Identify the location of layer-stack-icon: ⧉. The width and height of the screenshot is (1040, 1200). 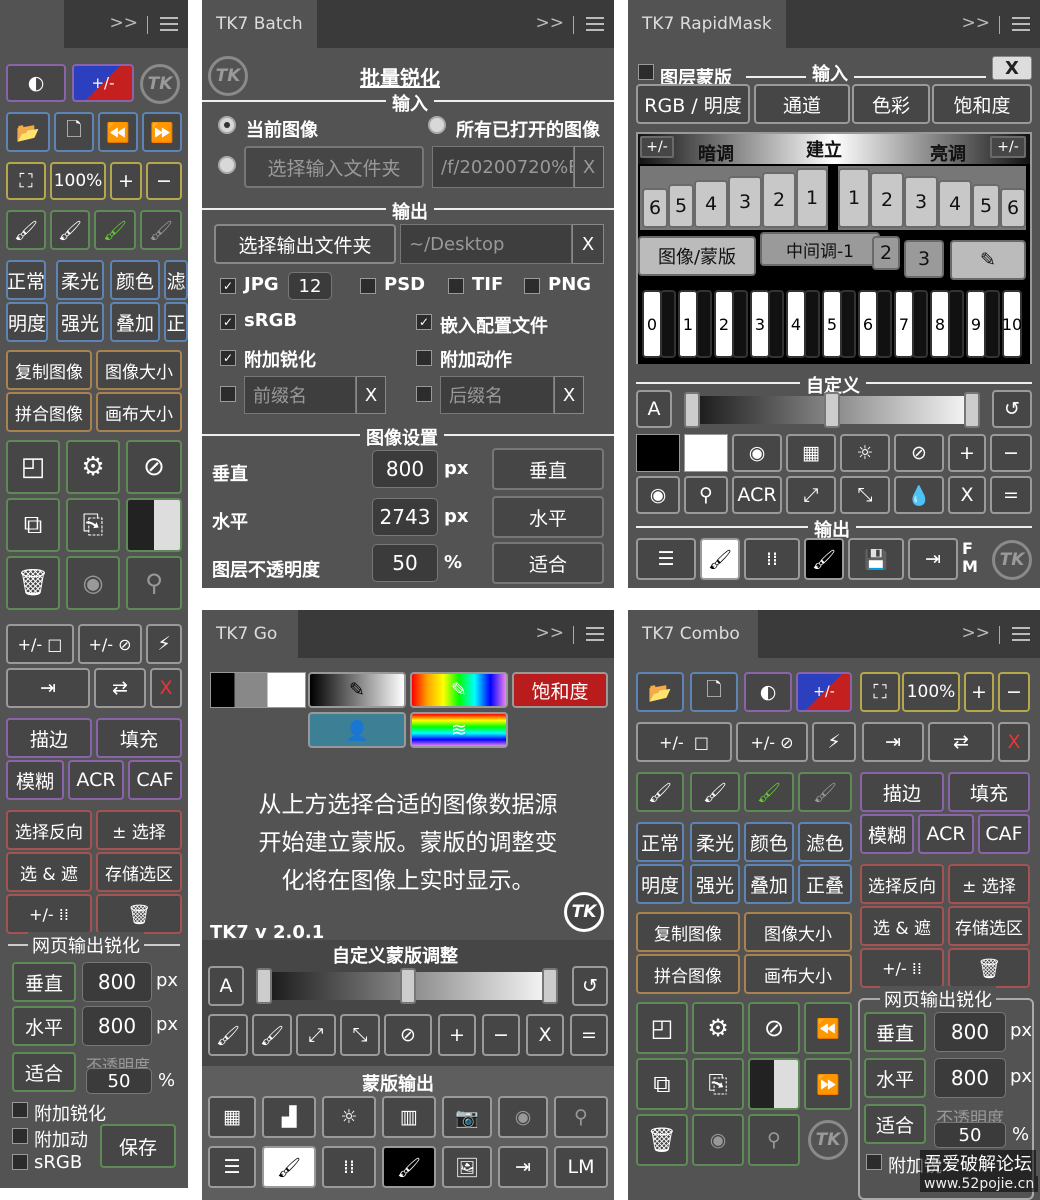
(662, 1084).